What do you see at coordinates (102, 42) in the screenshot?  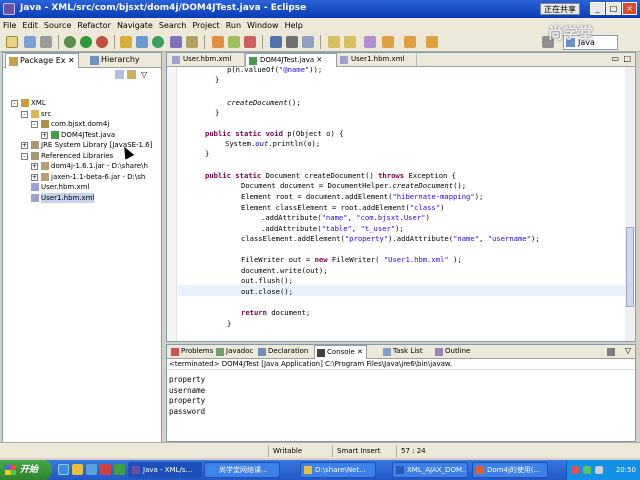 I see `external-tools-icon` at bounding box center [102, 42].